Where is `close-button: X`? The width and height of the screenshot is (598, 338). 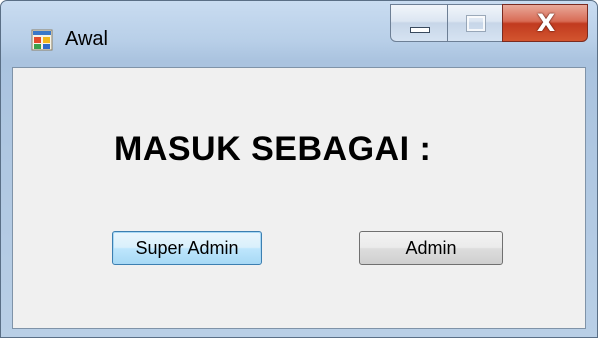
close-button: X is located at coordinates (545, 23).